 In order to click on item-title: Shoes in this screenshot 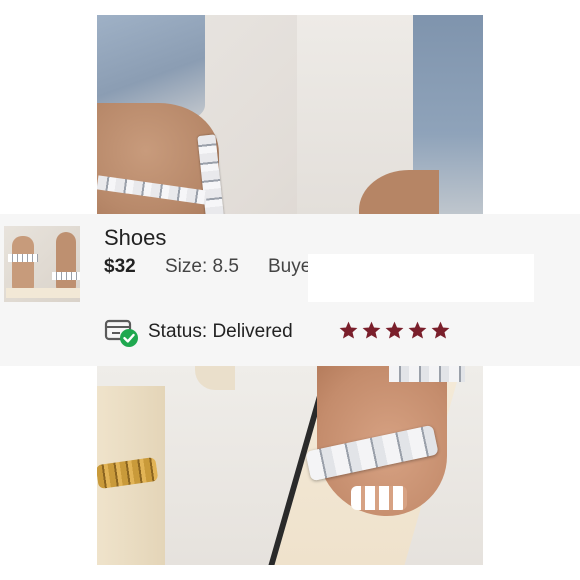, I will do `click(135, 237)`.